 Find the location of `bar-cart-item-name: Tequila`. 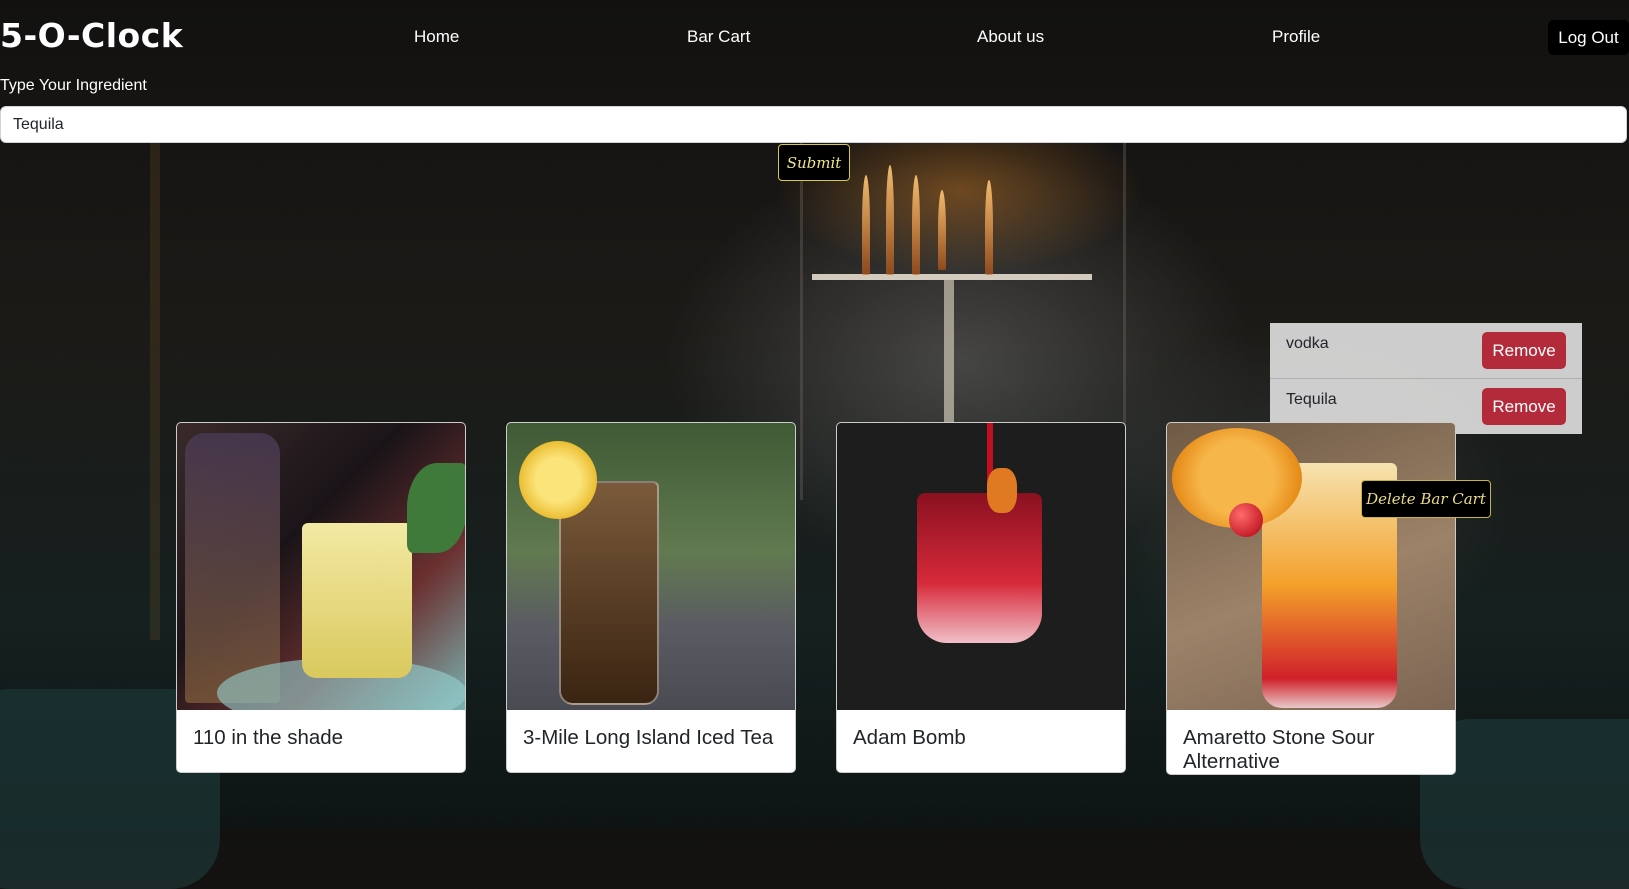

bar-cart-item-name: Tequila is located at coordinates (1311, 399).